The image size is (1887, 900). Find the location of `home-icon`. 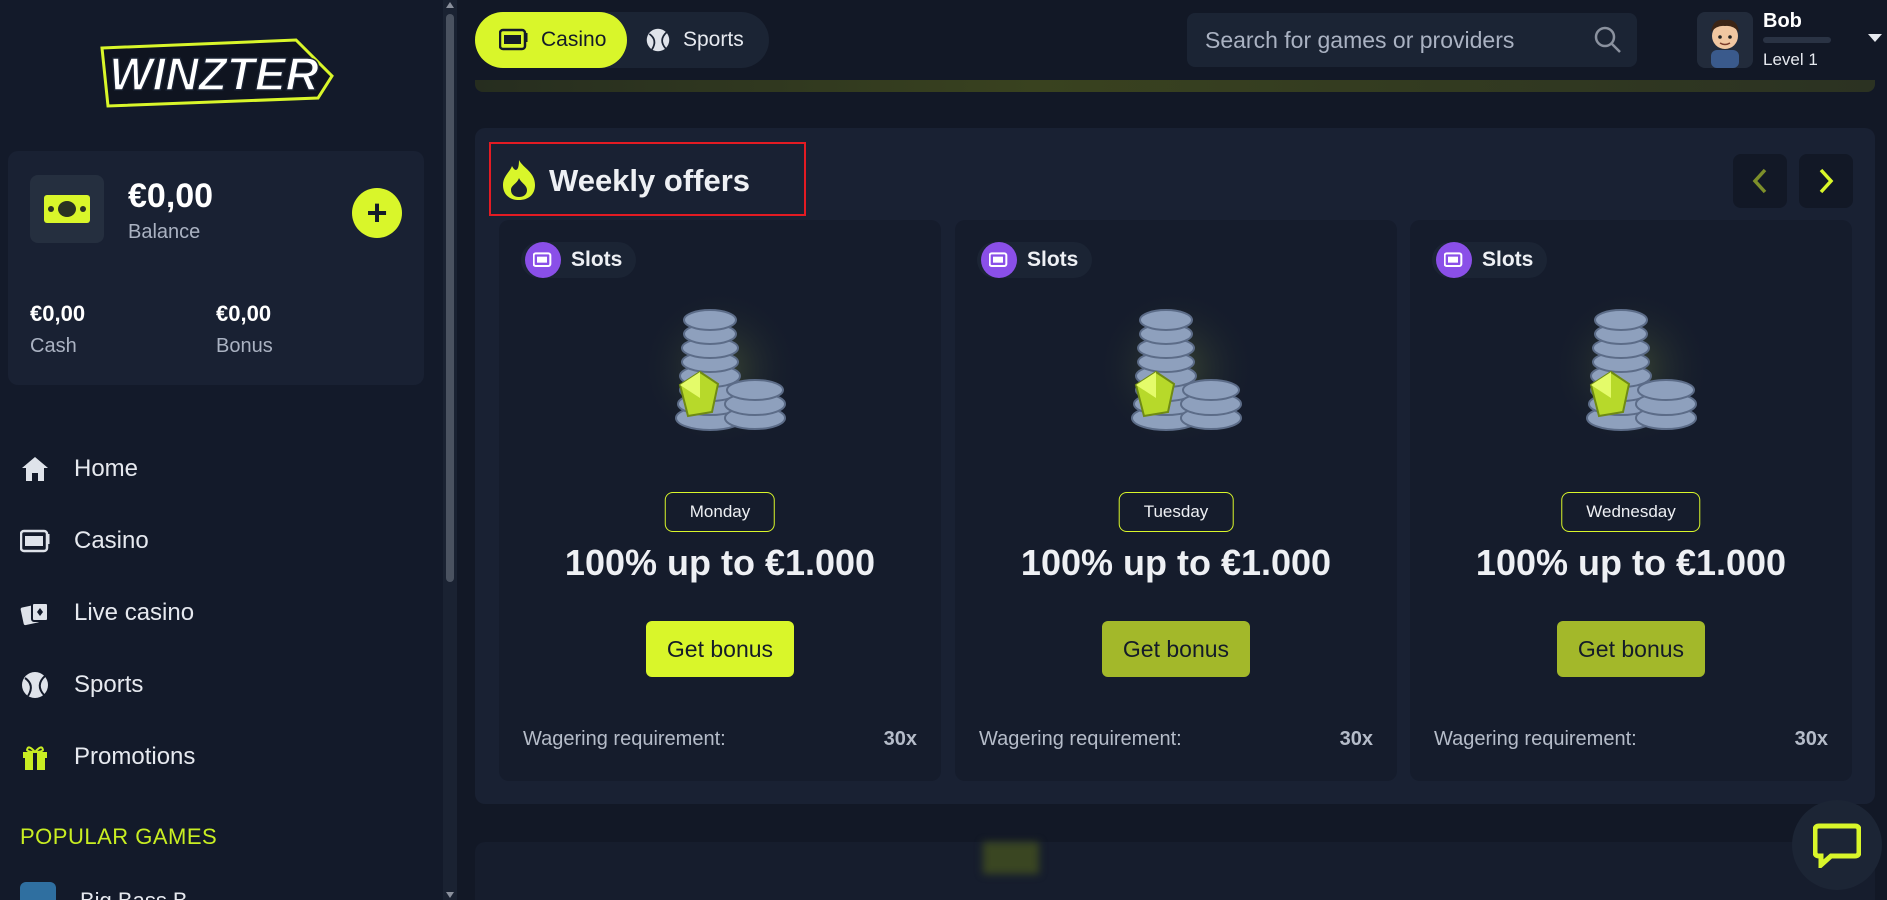

home-icon is located at coordinates (35, 469).